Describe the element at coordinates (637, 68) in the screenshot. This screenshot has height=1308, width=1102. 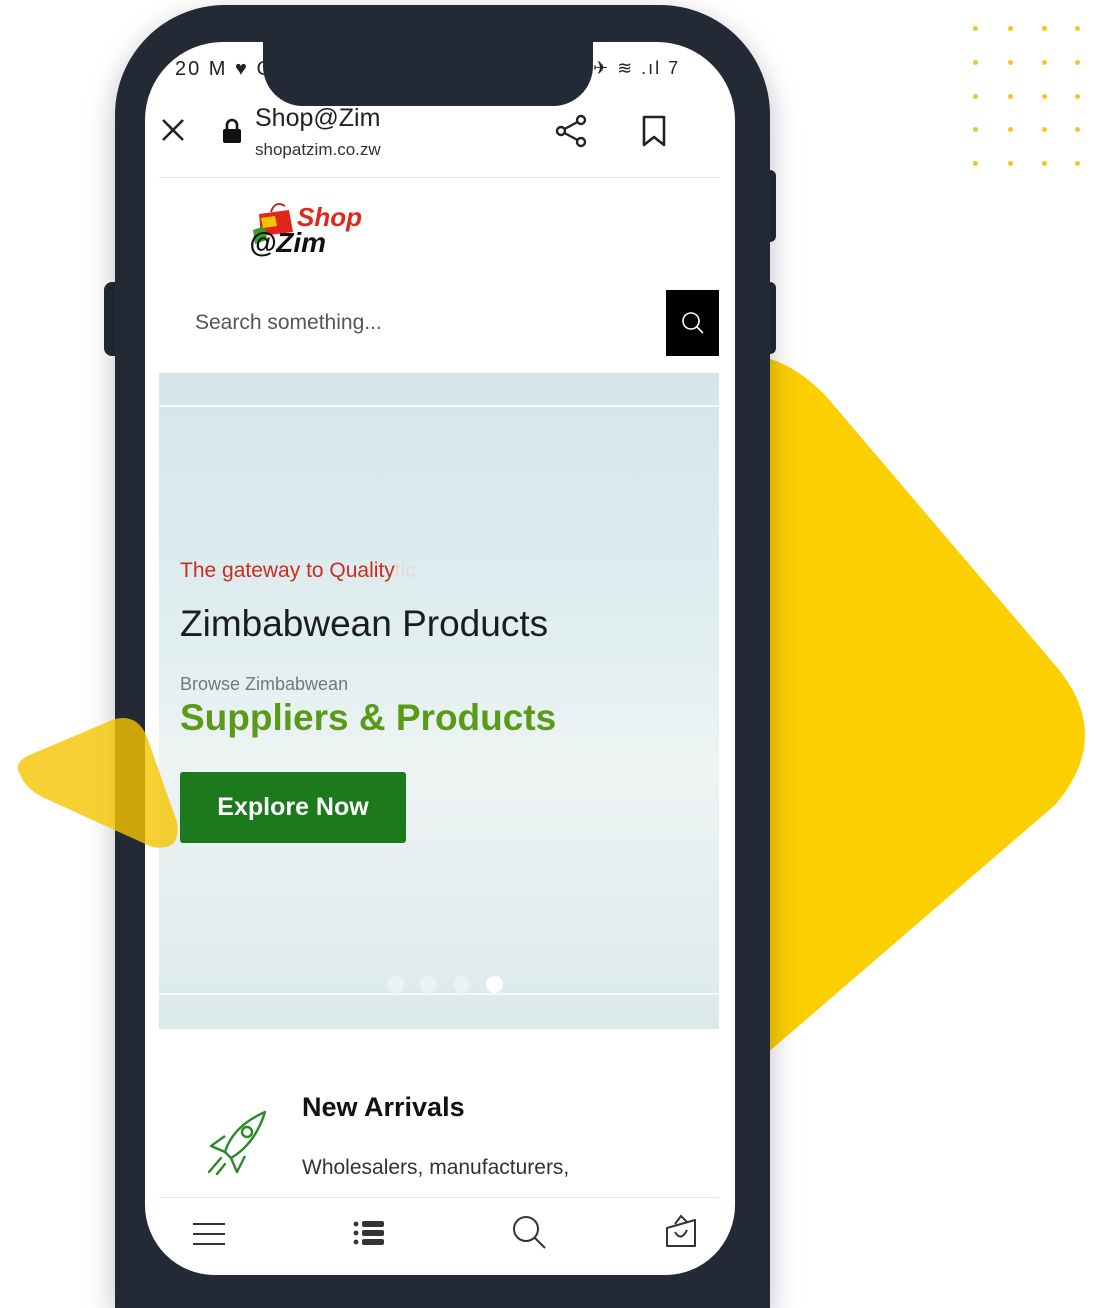
I see `status-bar-right: ✈ ≋ .ıl 7` at that location.